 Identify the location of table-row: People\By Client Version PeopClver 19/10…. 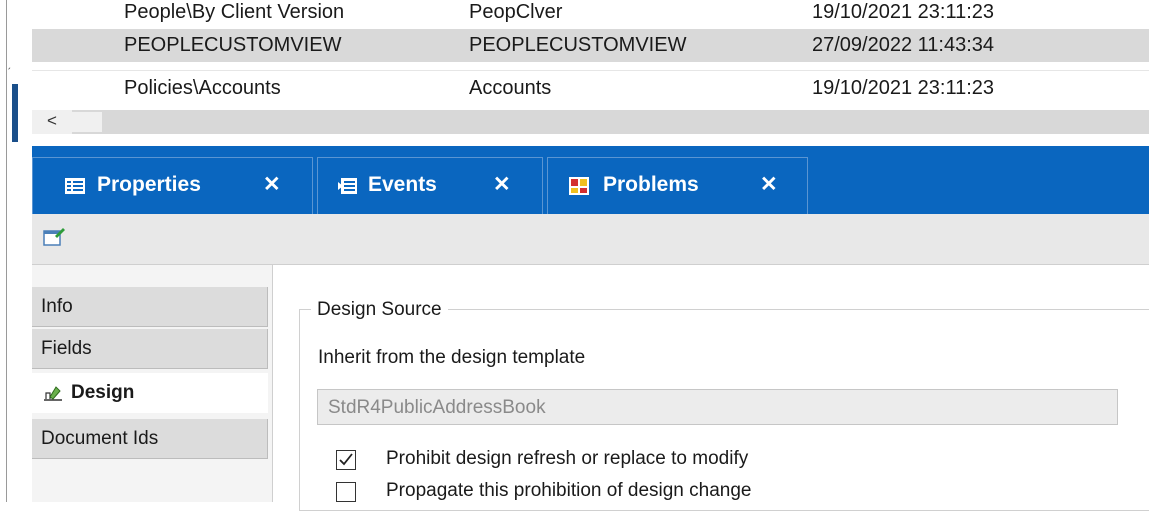
(590, 14).